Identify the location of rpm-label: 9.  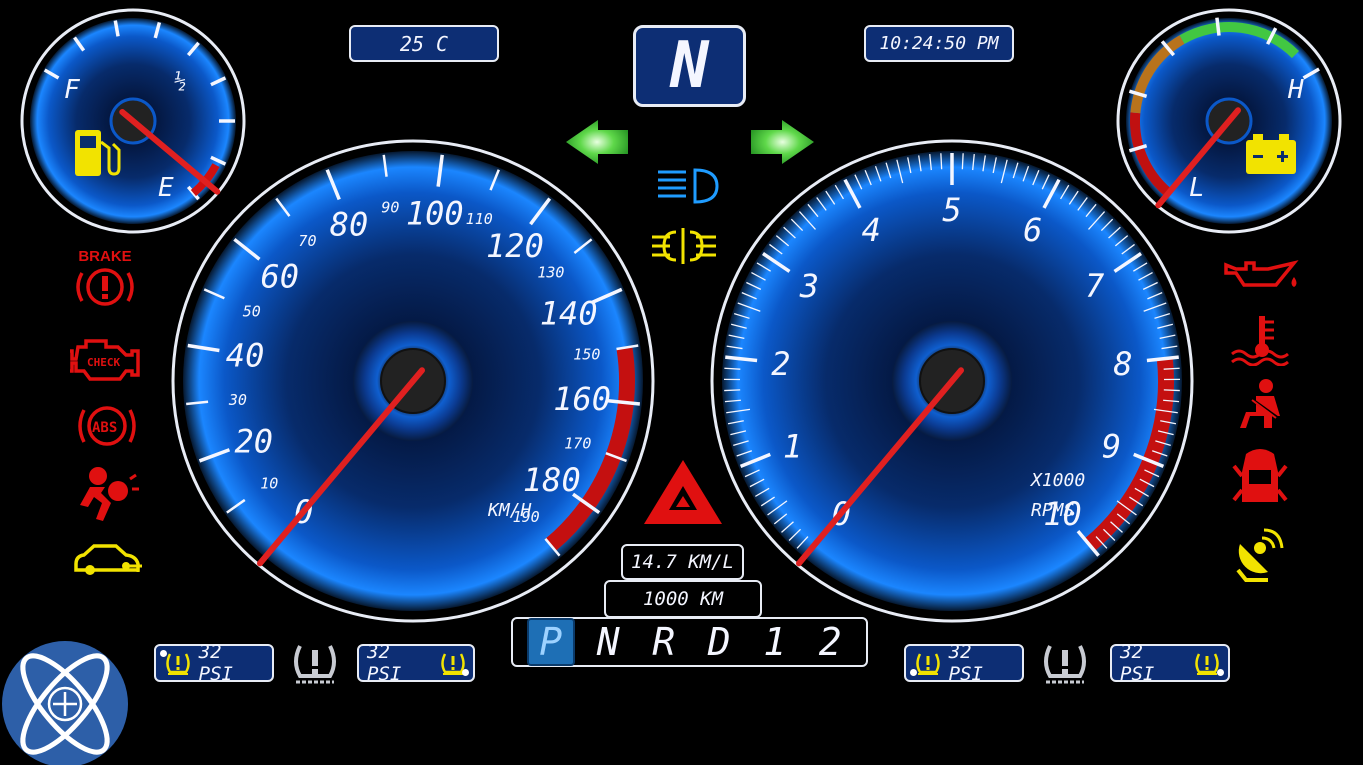
(1111, 446).